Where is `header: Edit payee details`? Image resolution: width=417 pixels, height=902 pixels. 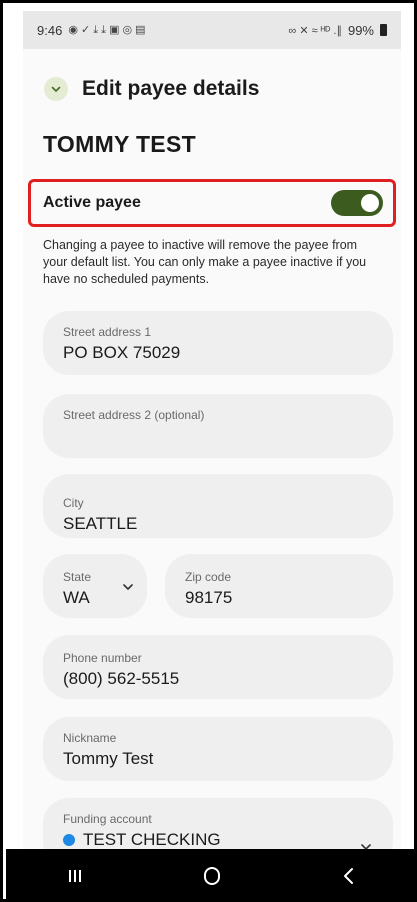
header: Edit payee details is located at coordinates (151, 89).